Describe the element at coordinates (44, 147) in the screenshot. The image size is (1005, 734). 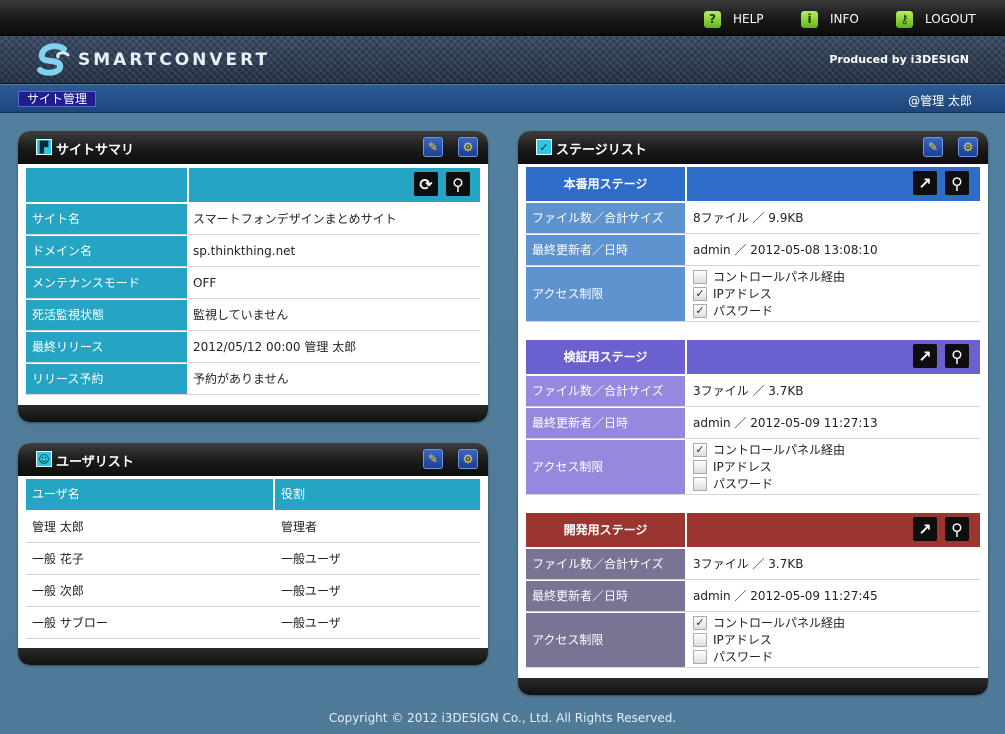
I see `flag-icon: ▛` at that location.